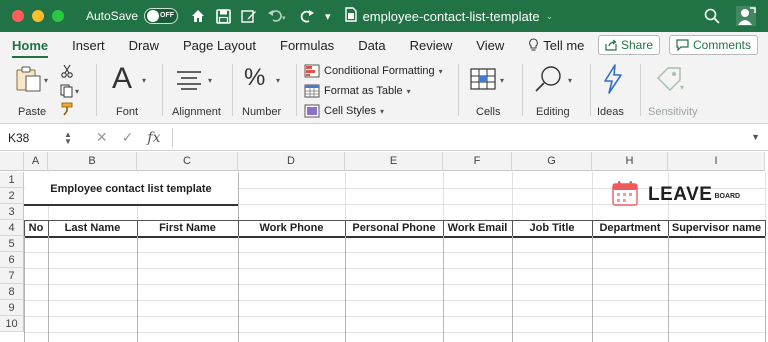  Describe the element at coordinates (92, 161) in the screenshot. I see `column-header-b: B` at that location.